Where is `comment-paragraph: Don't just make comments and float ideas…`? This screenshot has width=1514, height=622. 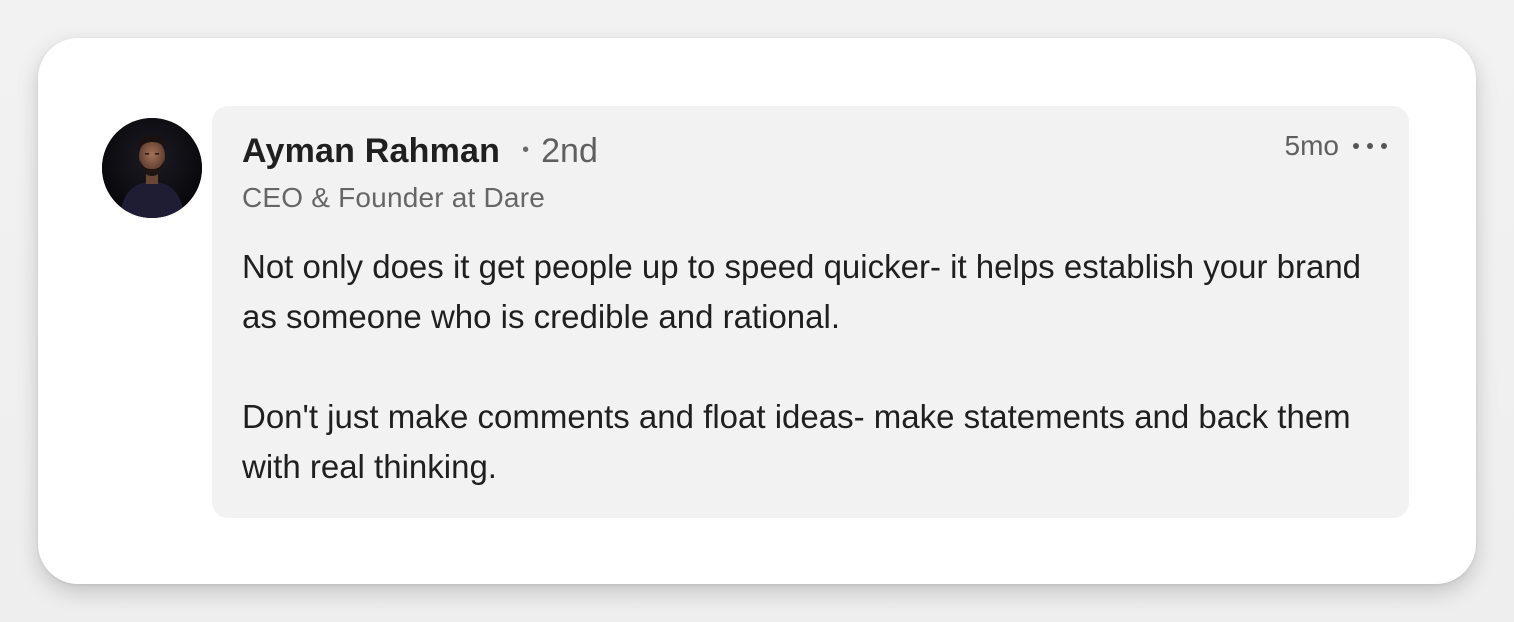 comment-paragraph: Don't just make comments and float ideas… is located at coordinates (796, 441).